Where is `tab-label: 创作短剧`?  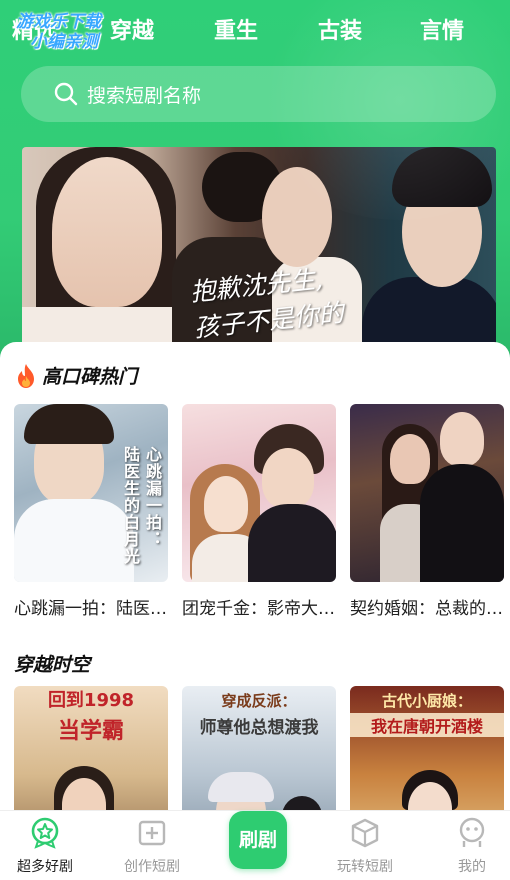 tab-label: 创作短剧 is located at coordinates (152, 867).